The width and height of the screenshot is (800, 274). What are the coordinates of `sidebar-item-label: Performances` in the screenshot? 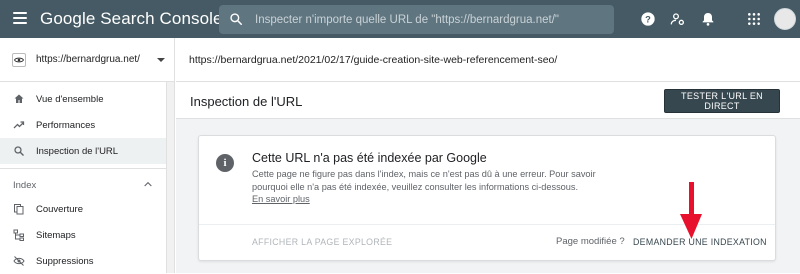 It's located at (66, 125).